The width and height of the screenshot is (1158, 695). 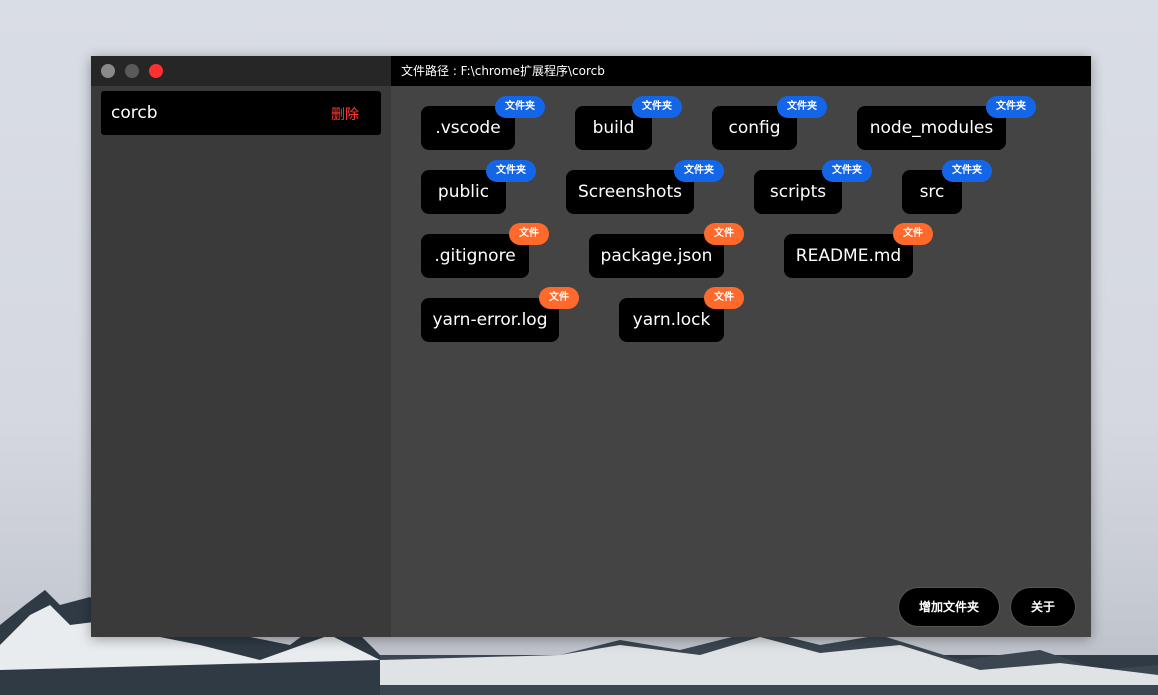 What do you see at coordinates (949, 607) in the screenshot?
I see `add-folder-button: 增加文件夹` at bounding box center [949, 607].